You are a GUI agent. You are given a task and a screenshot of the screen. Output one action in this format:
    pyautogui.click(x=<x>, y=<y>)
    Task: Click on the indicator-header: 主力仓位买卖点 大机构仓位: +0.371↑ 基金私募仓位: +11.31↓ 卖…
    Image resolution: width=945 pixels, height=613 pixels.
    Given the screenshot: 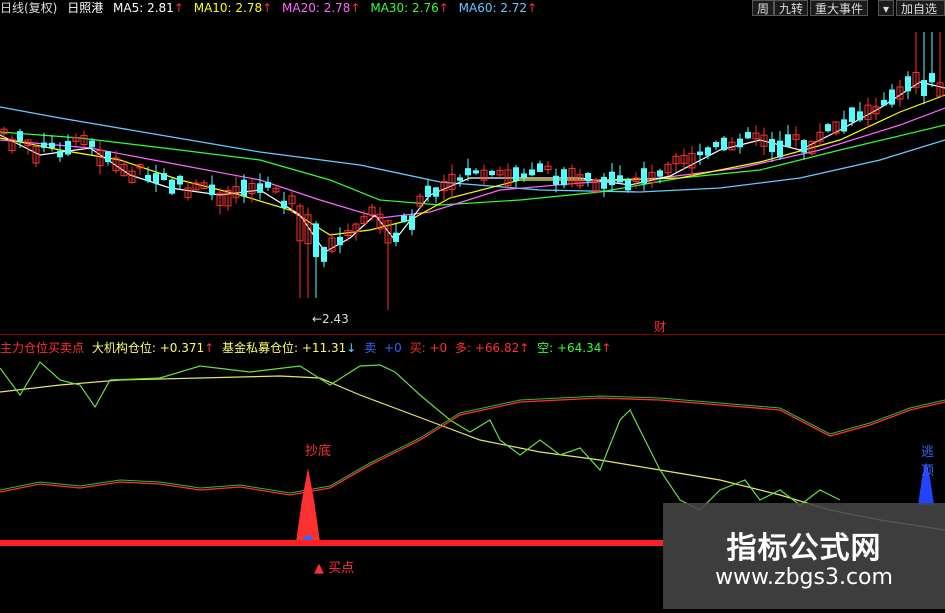 What is the action you would take?
    pyautogui.click(x=307, y=348)
    